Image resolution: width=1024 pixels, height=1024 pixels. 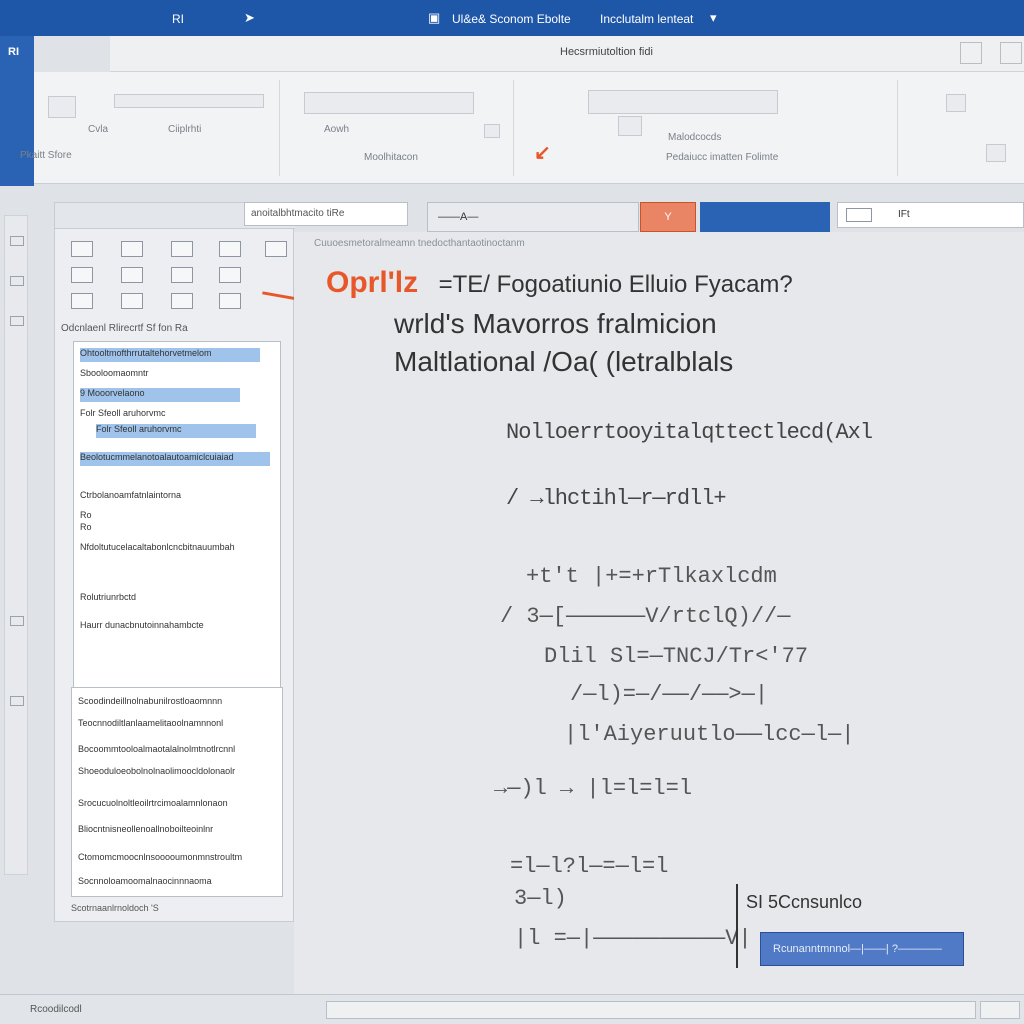 What do you see at coordinates (647, 19) in the screenshot?
I see `title-right-label: Incclutalm lenteat` at bounding box center [647, 19].